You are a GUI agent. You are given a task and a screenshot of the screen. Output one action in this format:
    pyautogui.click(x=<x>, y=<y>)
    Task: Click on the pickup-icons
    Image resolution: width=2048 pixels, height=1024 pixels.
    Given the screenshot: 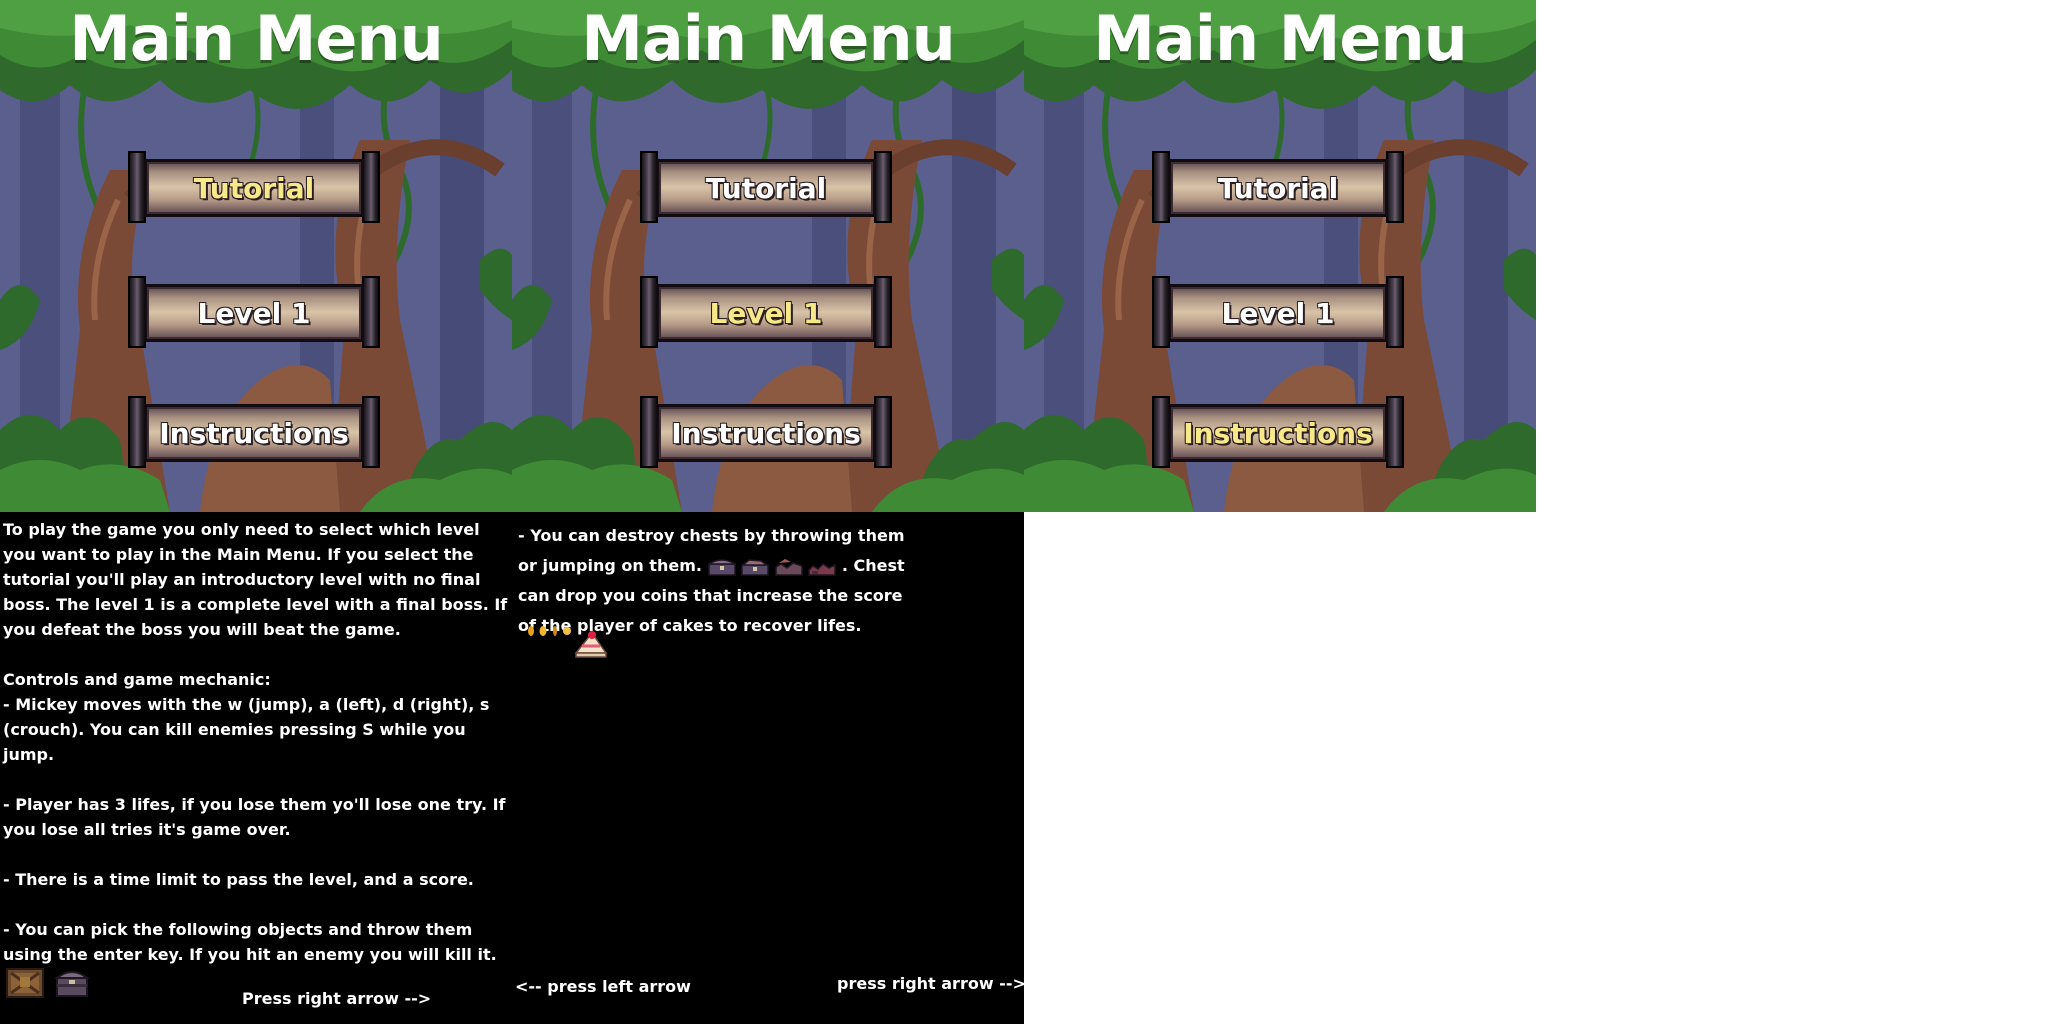 What is the action you would take?
    pyautogui.click(x=48, y=982)
    